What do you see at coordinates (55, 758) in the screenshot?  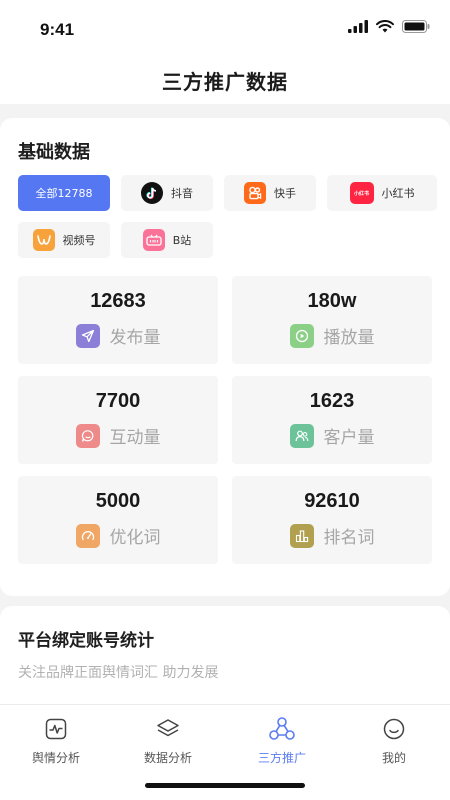 I see `tab-sentiment-label: 舆情分析` at bounding box center [55, 758].